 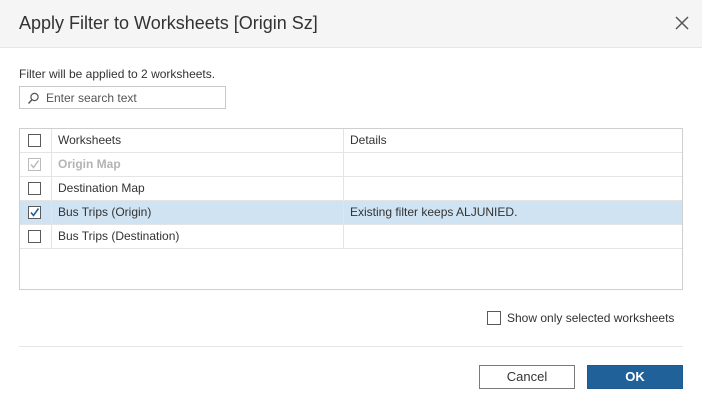 I want to click on row-checkbox-bus-trips-origin, so click(x=34, y=212).